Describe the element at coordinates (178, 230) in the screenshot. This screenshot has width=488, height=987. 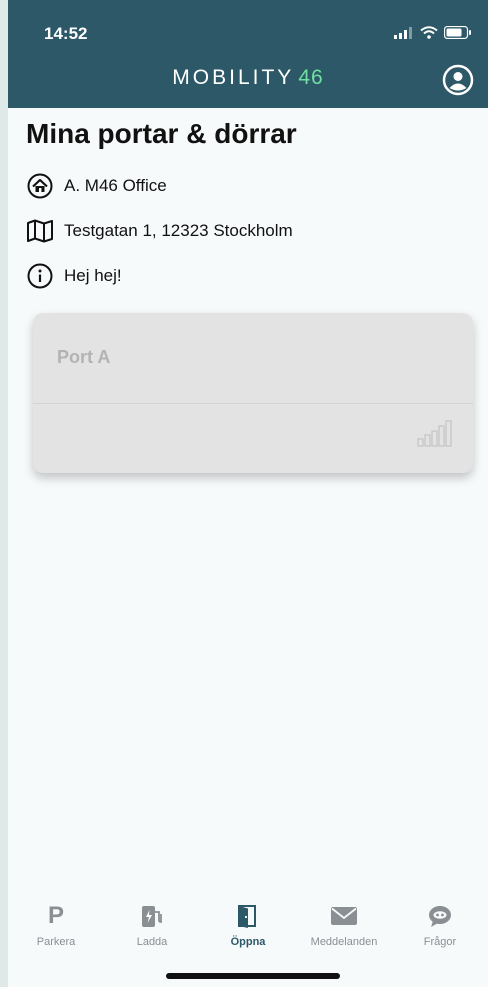
I see `address-text: Testgatan 1, 12323 Stockholm` at that location.